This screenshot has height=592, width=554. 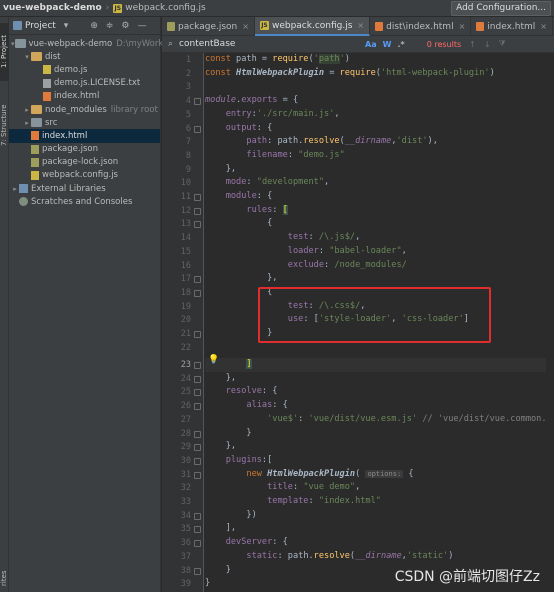 What do you see at coordinates (4, 52) in the screenshot?
I see `project-tool-tab: 1: Project` at bounding box center [4, 52].